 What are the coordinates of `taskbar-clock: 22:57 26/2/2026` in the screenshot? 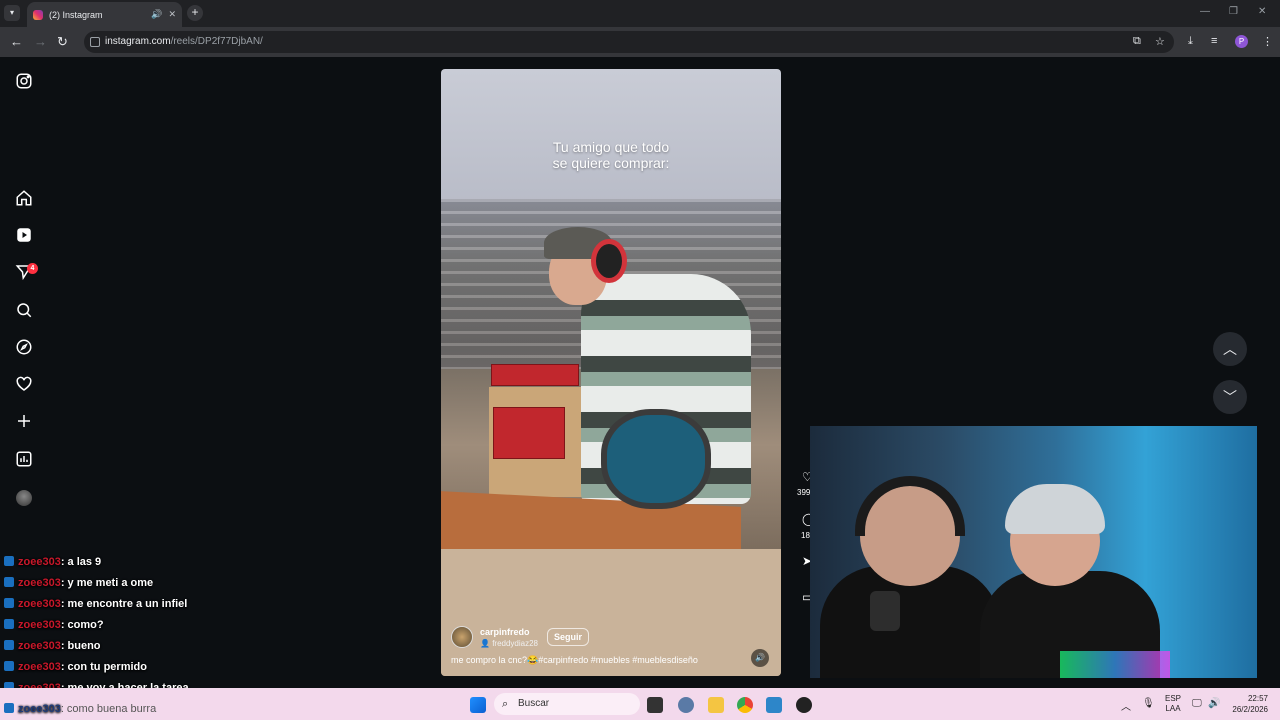 It's located at (1246, 704).